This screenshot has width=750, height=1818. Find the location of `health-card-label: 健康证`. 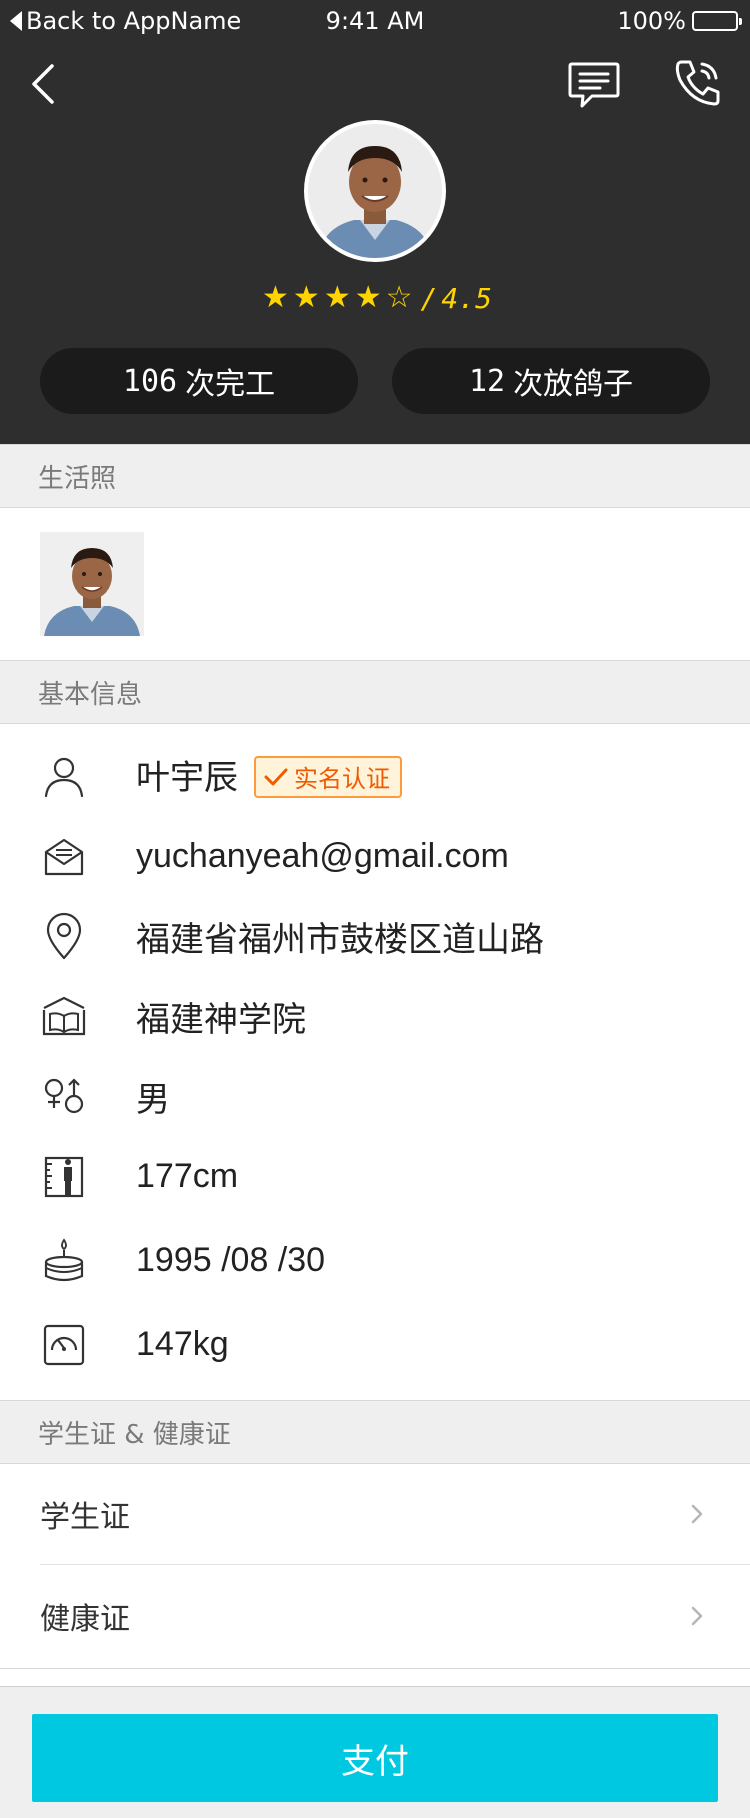

health-card-label: 健康证 is located at coordinates (85, 1619).